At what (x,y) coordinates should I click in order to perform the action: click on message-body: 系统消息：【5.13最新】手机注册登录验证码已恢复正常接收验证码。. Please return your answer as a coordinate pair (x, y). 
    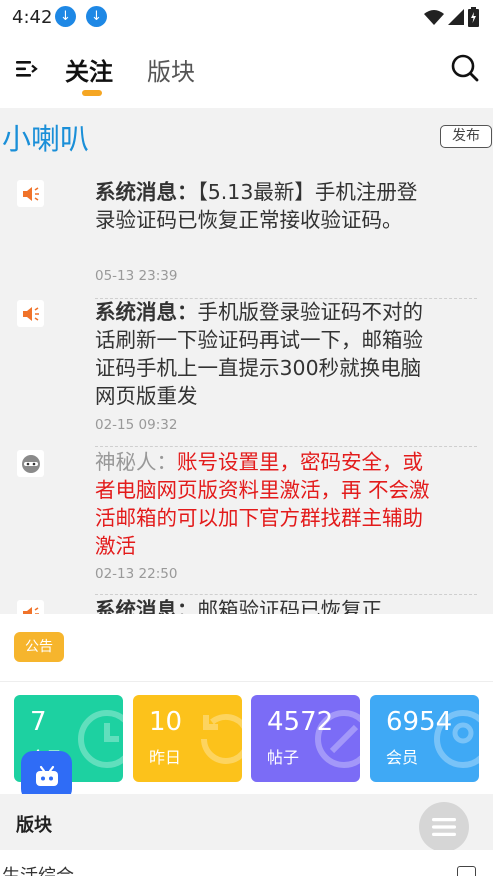
    Looking at the image, I should click on (262, 206).